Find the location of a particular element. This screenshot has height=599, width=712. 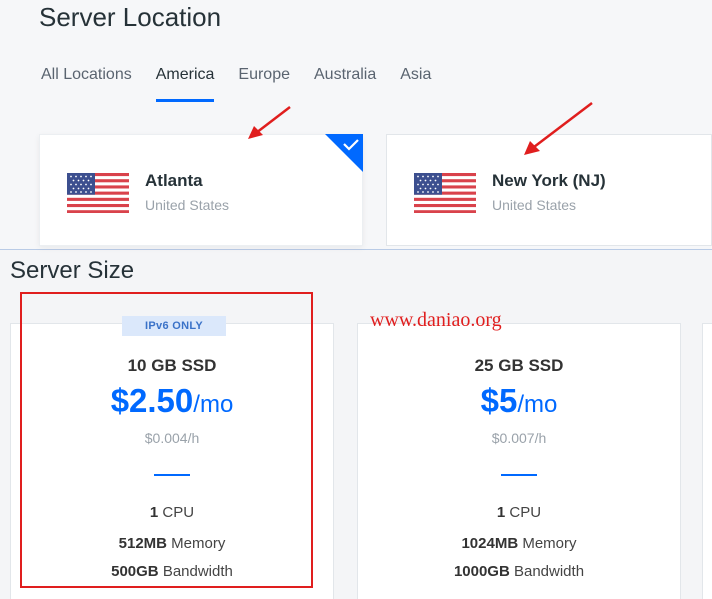

plan-memory: 1024MB Memory is located at coordinates (519, 543).